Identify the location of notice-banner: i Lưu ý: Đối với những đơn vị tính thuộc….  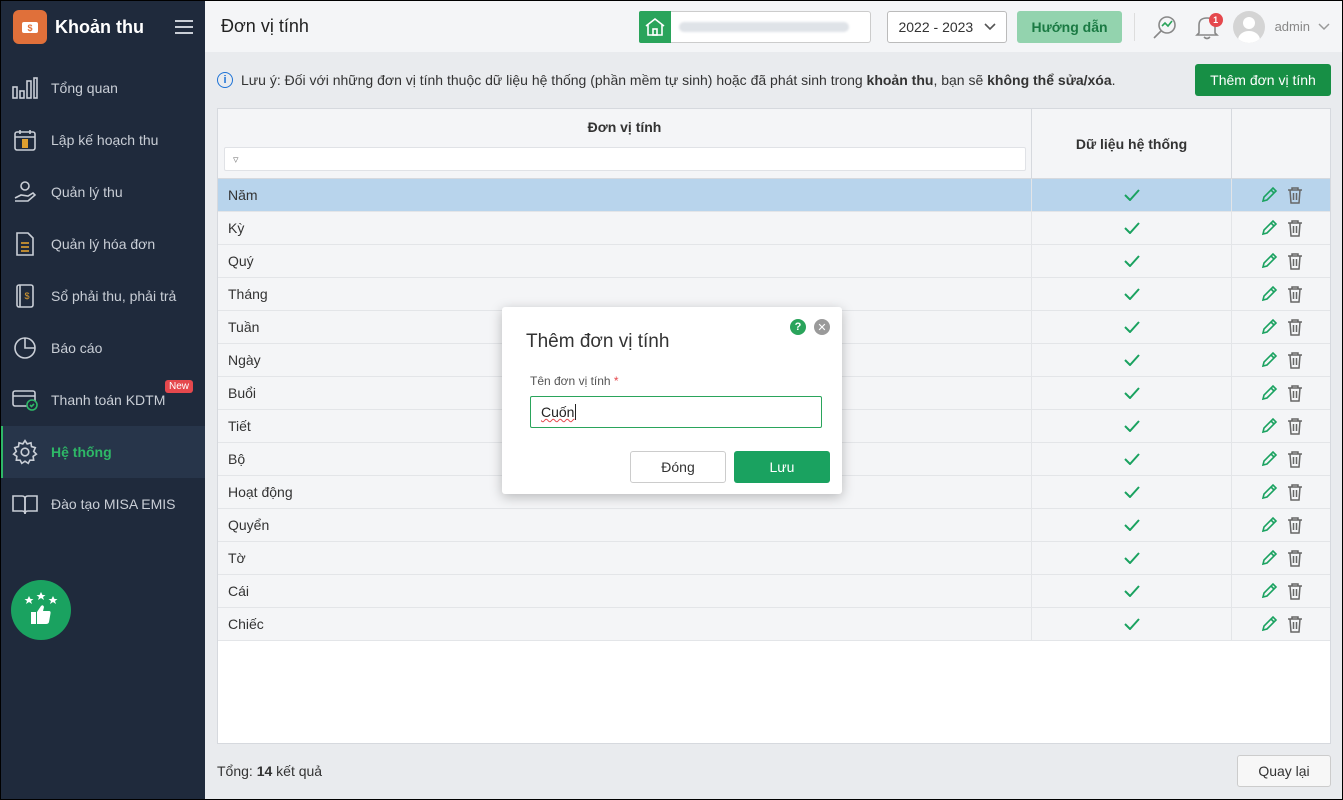
(666, 80).